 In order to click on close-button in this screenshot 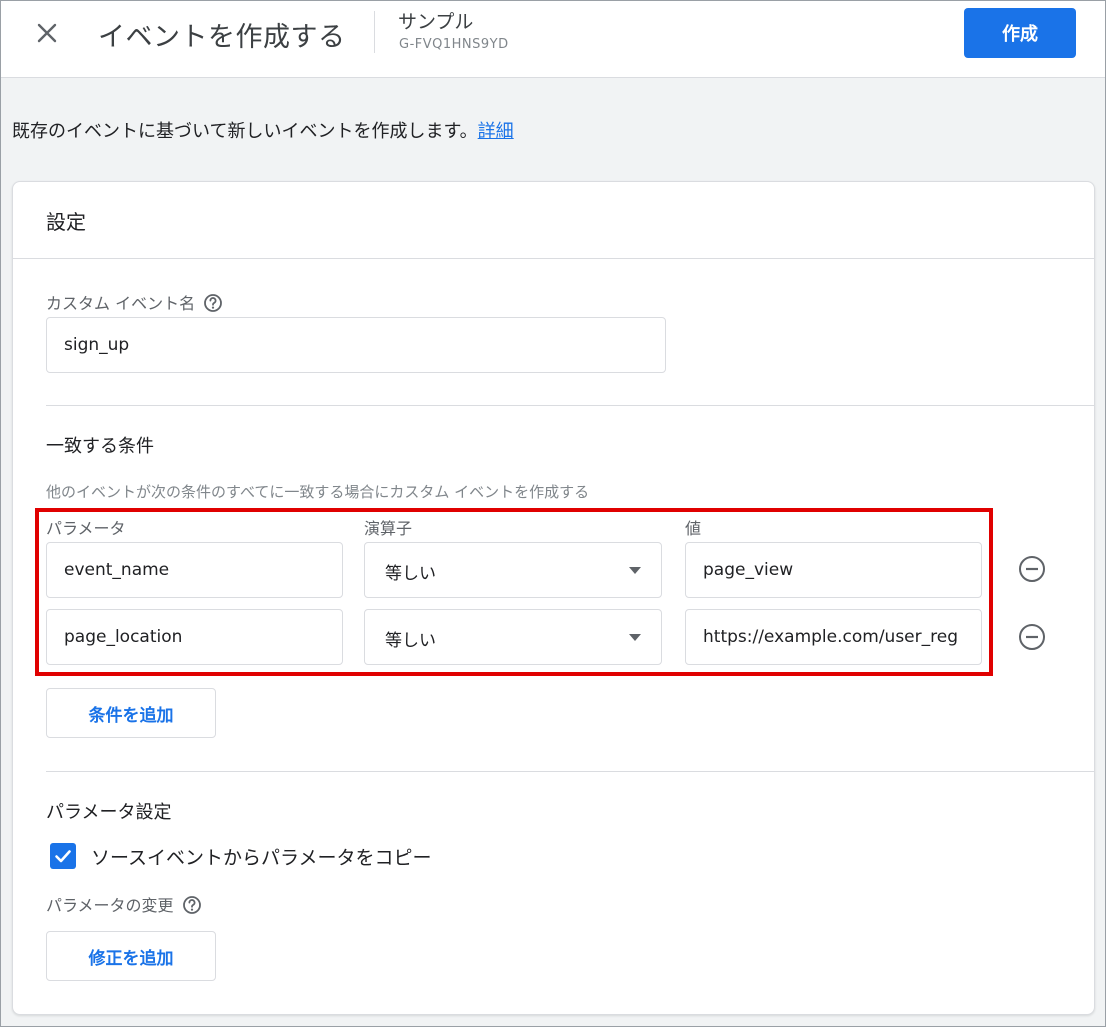, I will do `click(47, 33)`.